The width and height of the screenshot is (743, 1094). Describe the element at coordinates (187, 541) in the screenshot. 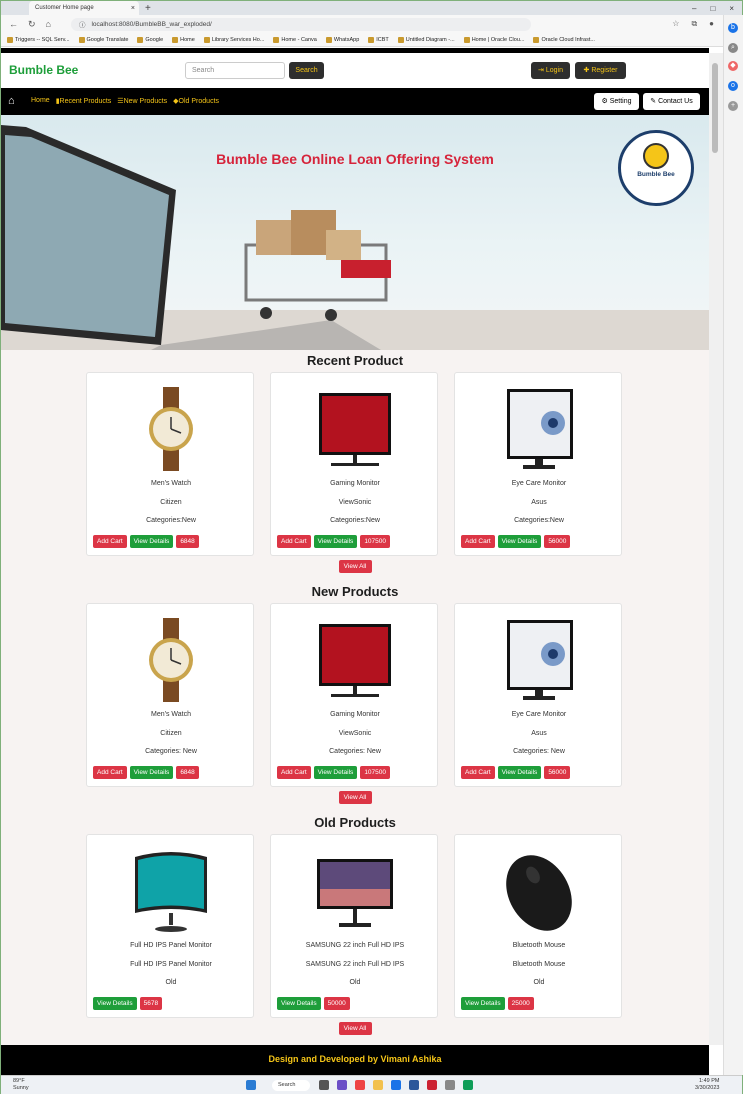

I see `price-badge: 6848` at that location.